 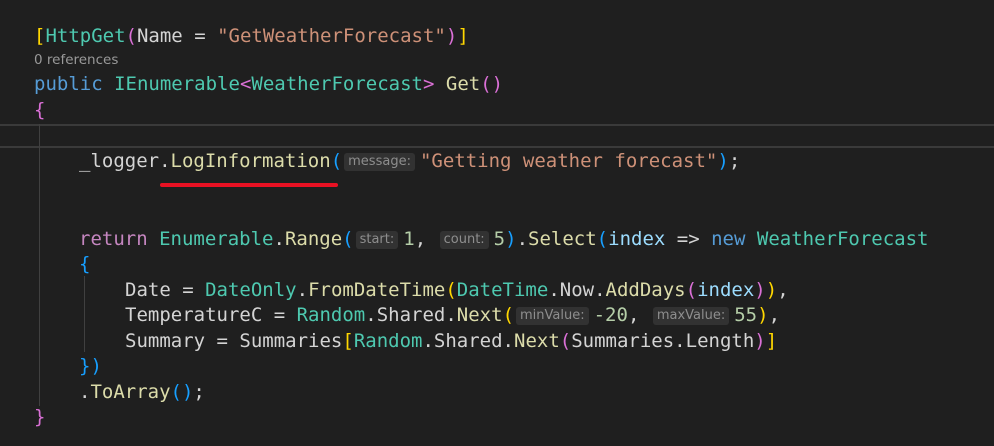 I want to click on codelens-references: 0 references, so click(x=76, y=60).